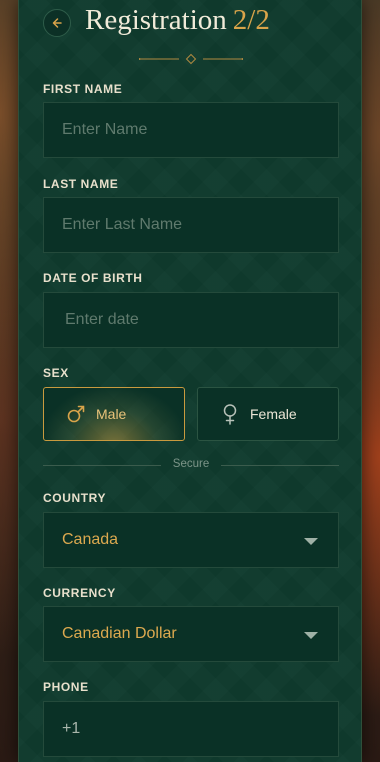 The height and width of the screenshot is (762, 380). I want to click on phone-input: +1, so click(191, 729).